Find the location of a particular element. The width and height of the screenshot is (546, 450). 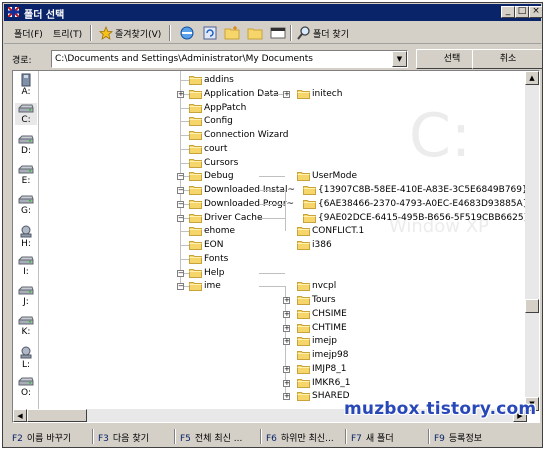

tree-node: ime is located at coordinates (205, 286).